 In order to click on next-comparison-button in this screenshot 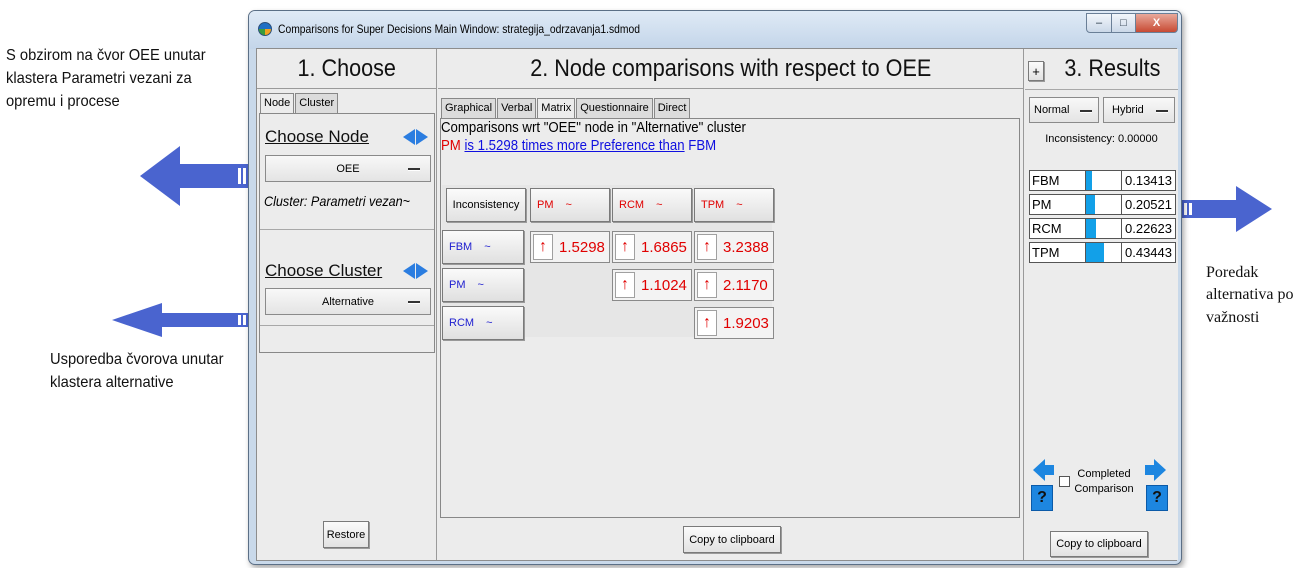, I will do `click(1156, 470)`.